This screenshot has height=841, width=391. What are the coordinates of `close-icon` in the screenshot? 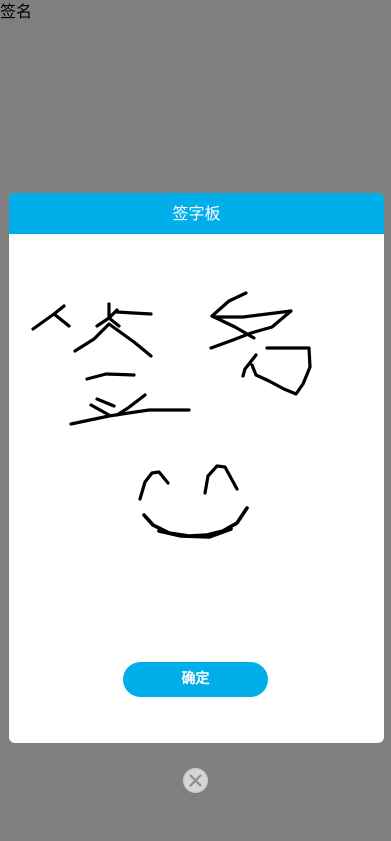 It's located at (195, 780).